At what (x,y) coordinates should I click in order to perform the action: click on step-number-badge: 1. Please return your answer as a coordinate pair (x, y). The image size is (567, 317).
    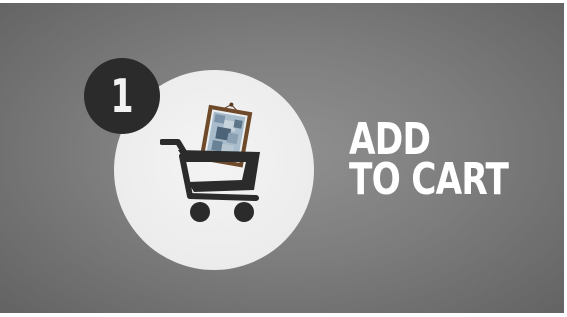
    Looking at the image, I should click on (122, 96).